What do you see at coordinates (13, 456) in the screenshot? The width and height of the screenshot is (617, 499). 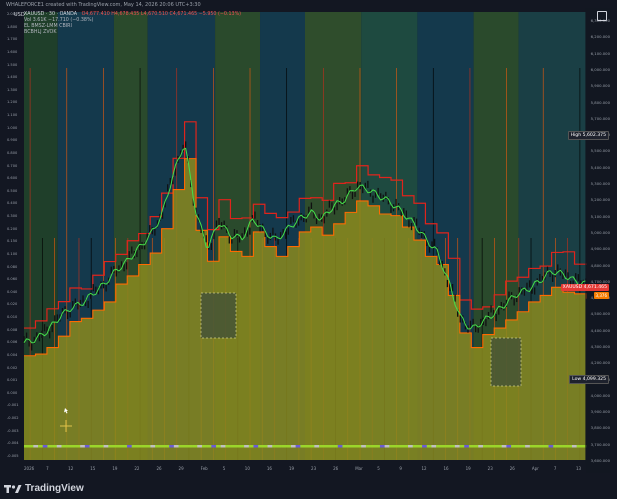 I see `left-axis-label: -0.005` at bounding box center [13, 456].